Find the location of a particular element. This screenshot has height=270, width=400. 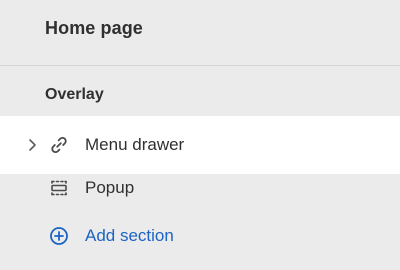

chevron-right-icon is located at coordinates (32, 145).